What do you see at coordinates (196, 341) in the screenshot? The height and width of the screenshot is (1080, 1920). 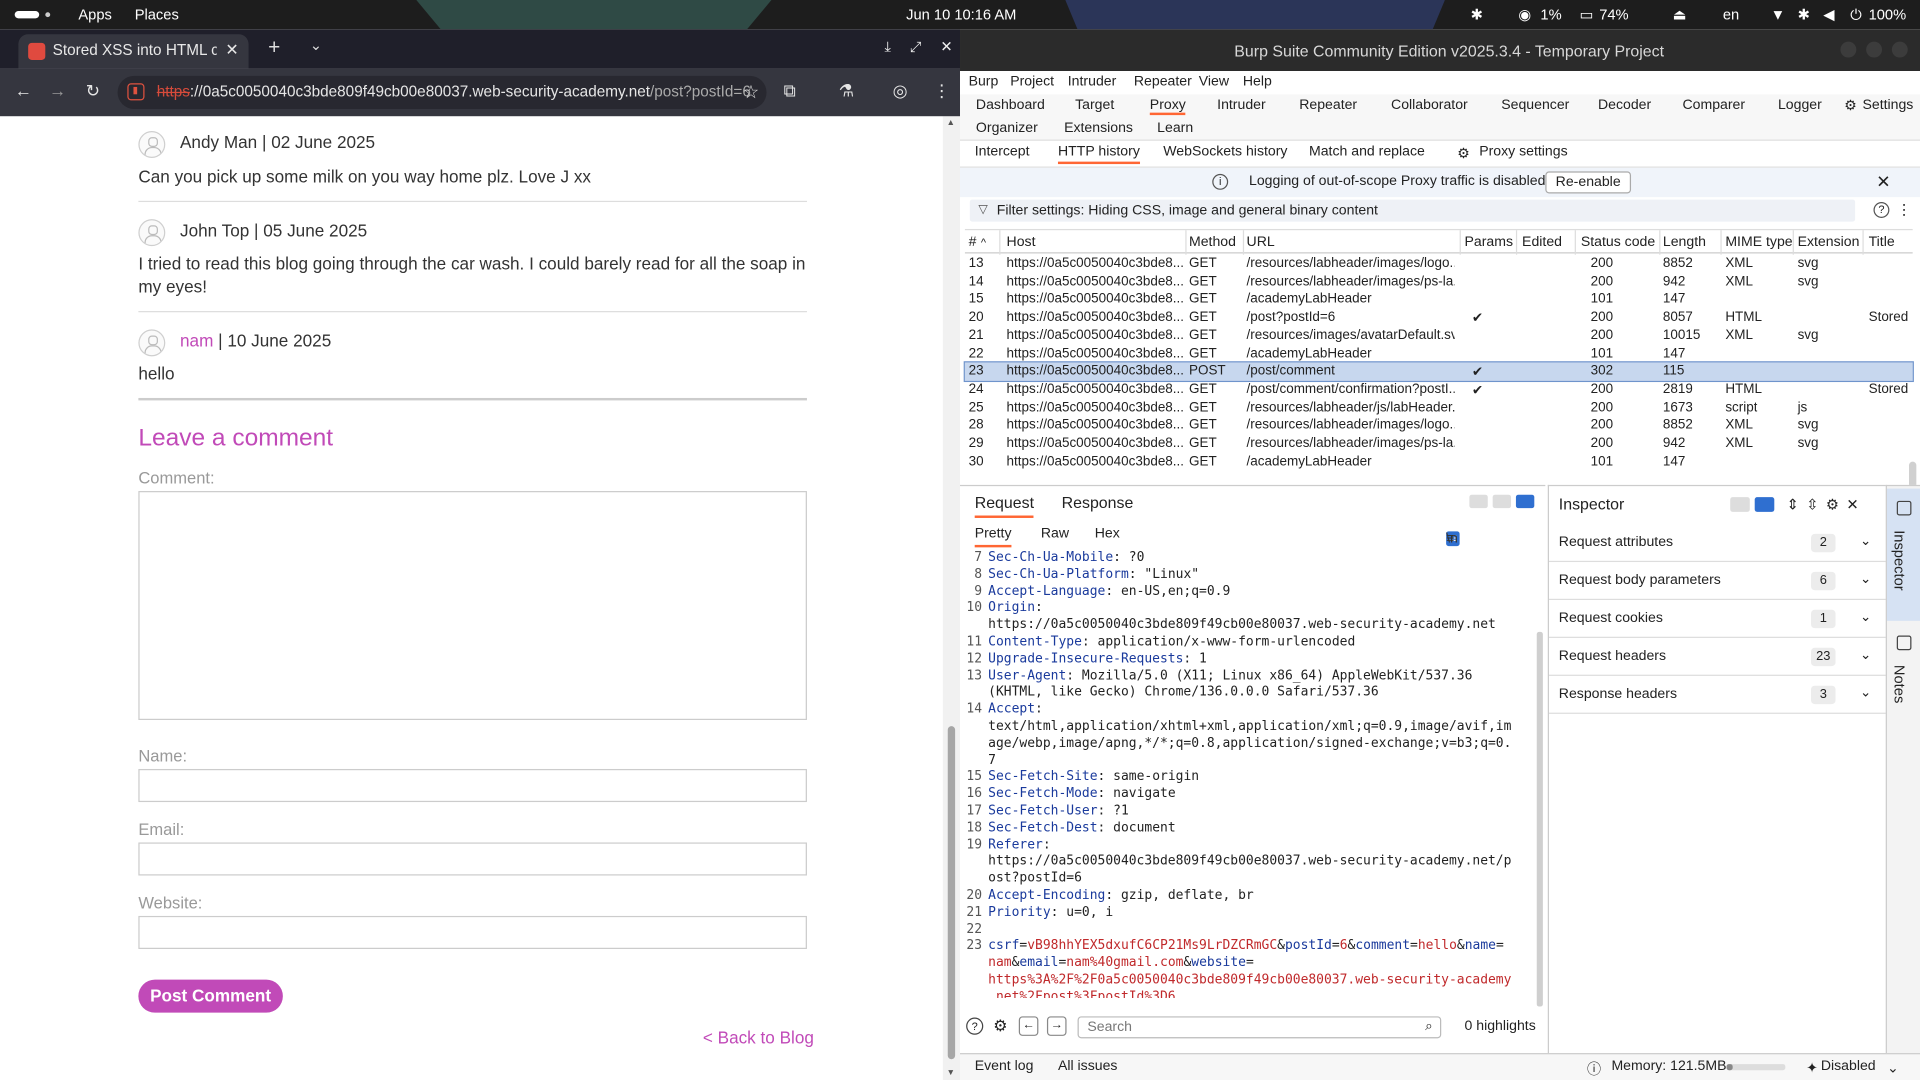 I see `comment-author-link: nam` at bounding box center [196, 341].